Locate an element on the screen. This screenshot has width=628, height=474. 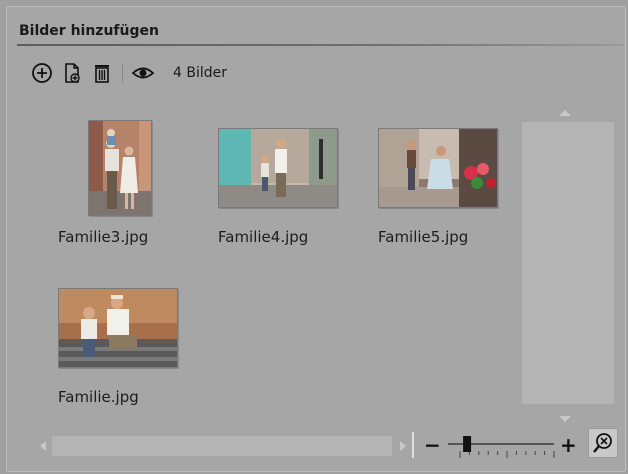
trash-icon is located at coordinates (102, 74).